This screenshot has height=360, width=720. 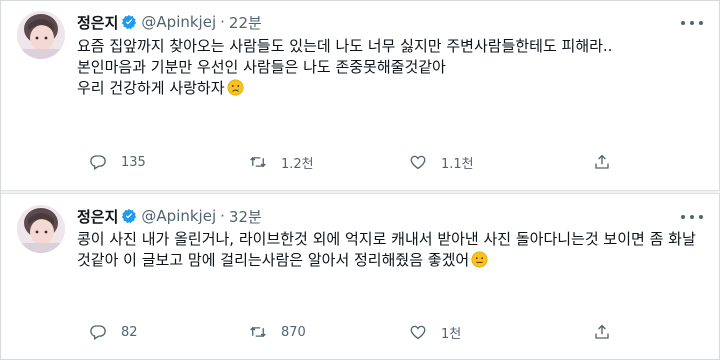 What do you see at coordinates (479, 259) in the screenshot?
I see `neutral-face-emoji` at bounding box center [479, 259].